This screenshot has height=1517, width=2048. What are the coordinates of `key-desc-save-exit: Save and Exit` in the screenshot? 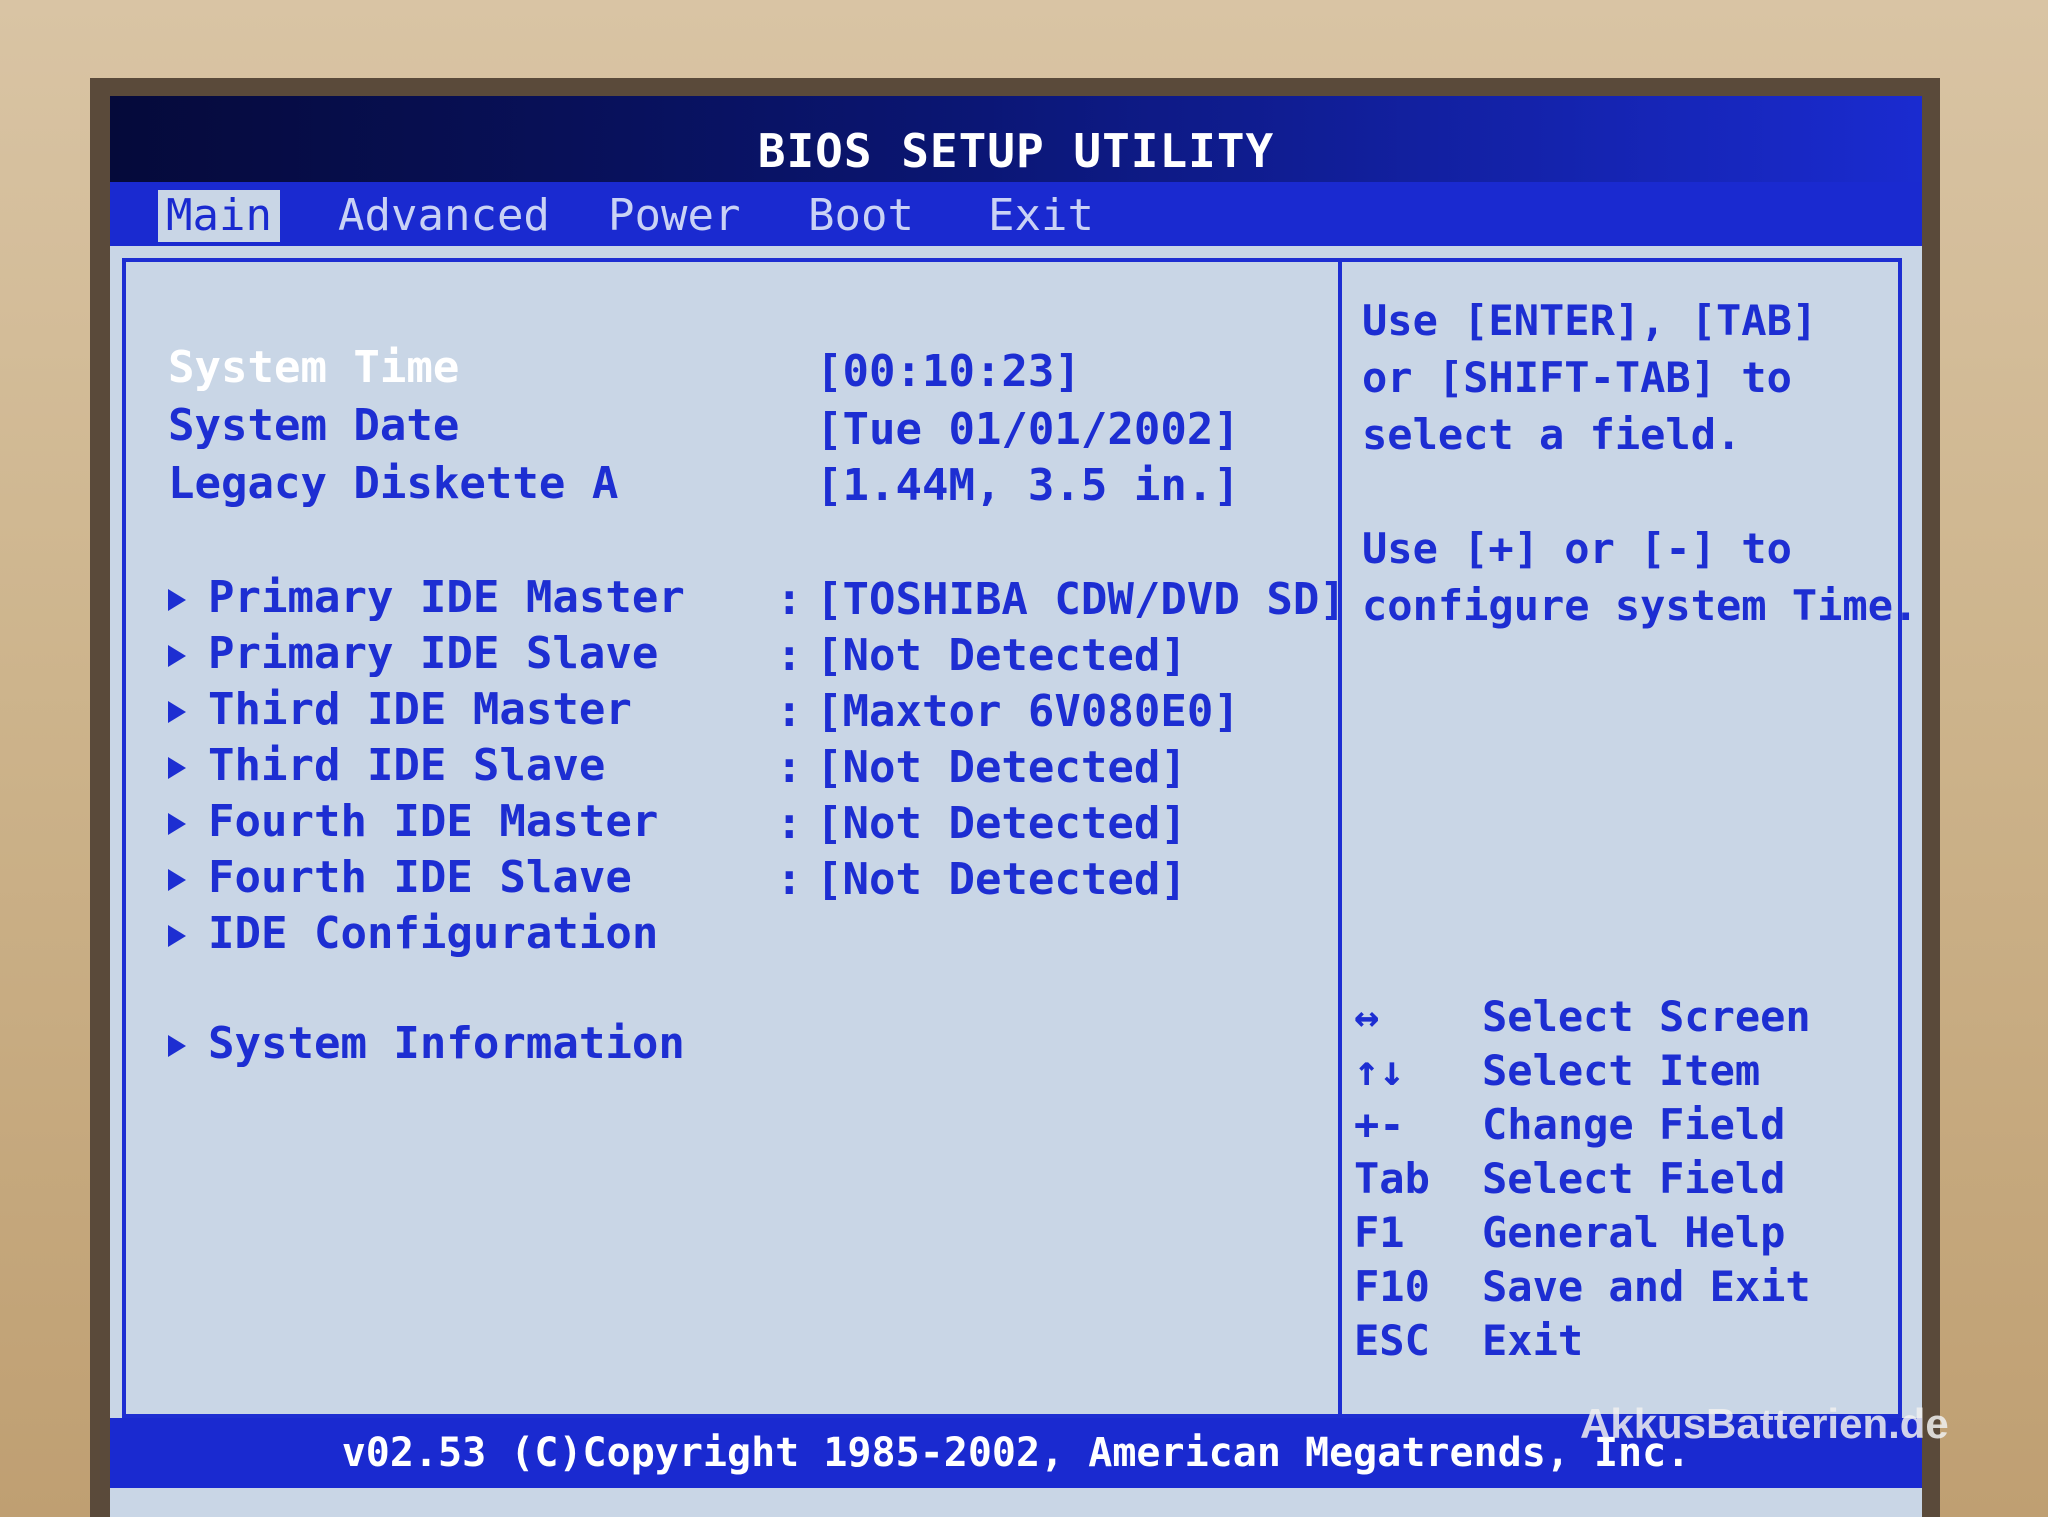 It's located at (1646, 1286).